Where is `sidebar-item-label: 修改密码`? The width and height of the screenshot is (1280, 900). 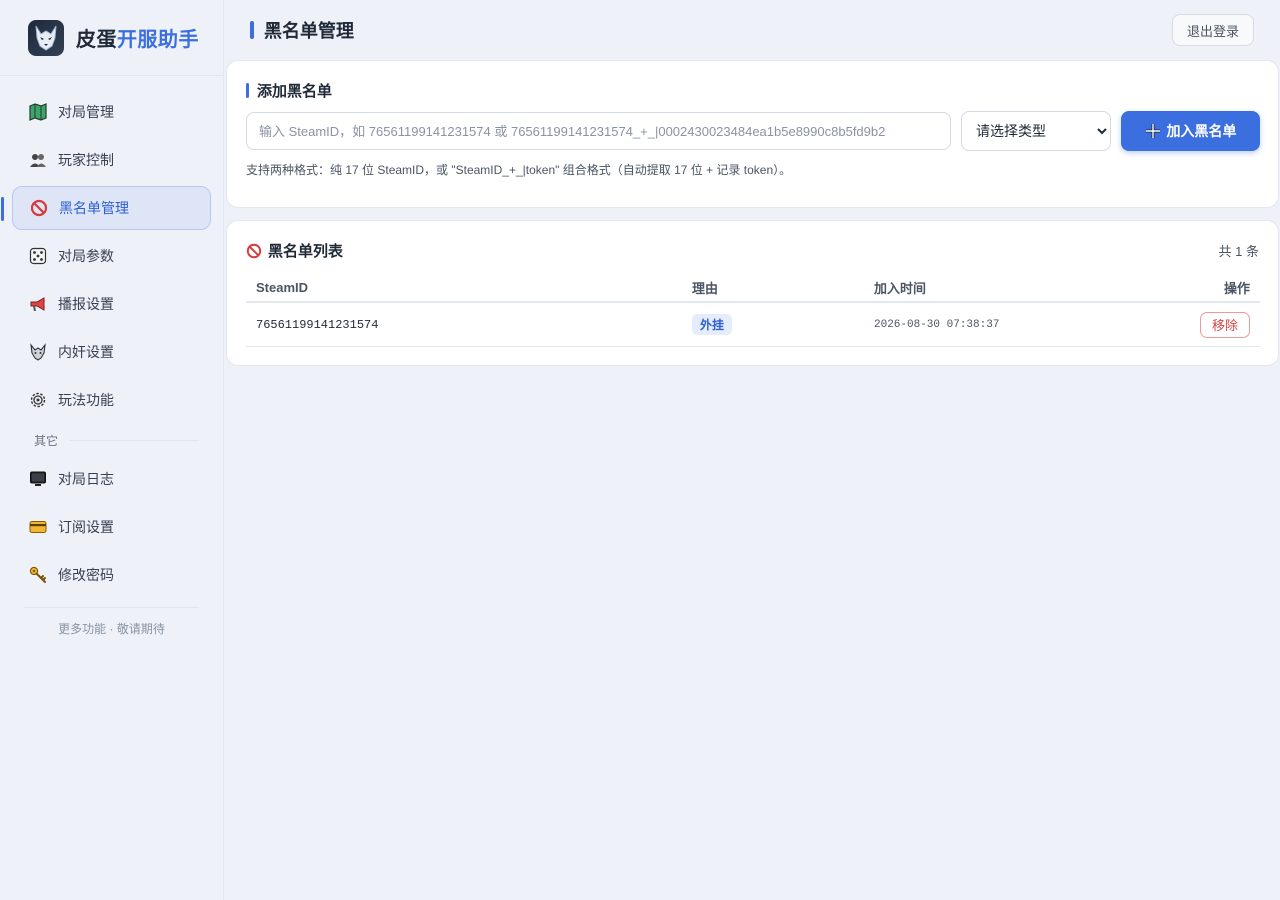 sidebar-item-label: 修改密码 is located at coordinates (86, 575).